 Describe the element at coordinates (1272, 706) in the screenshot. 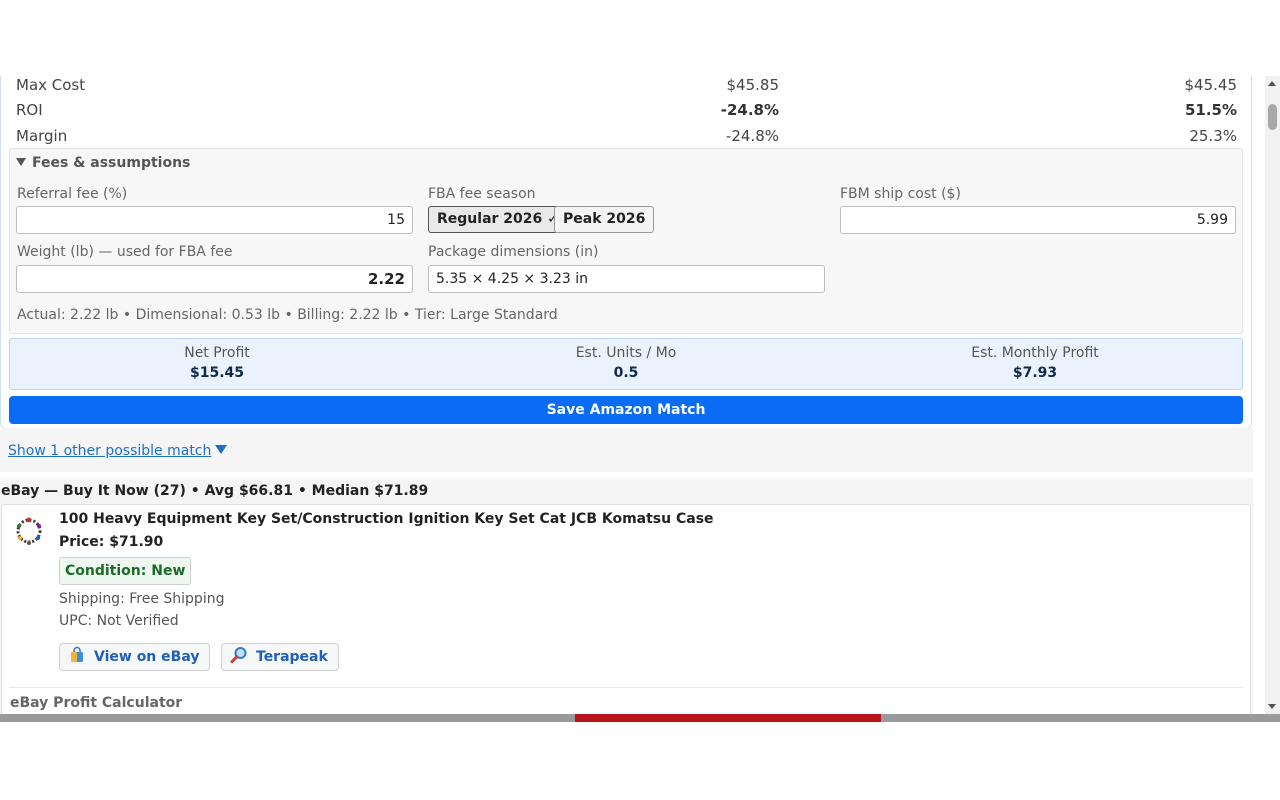

I see `scroll-down-icon` at that location.